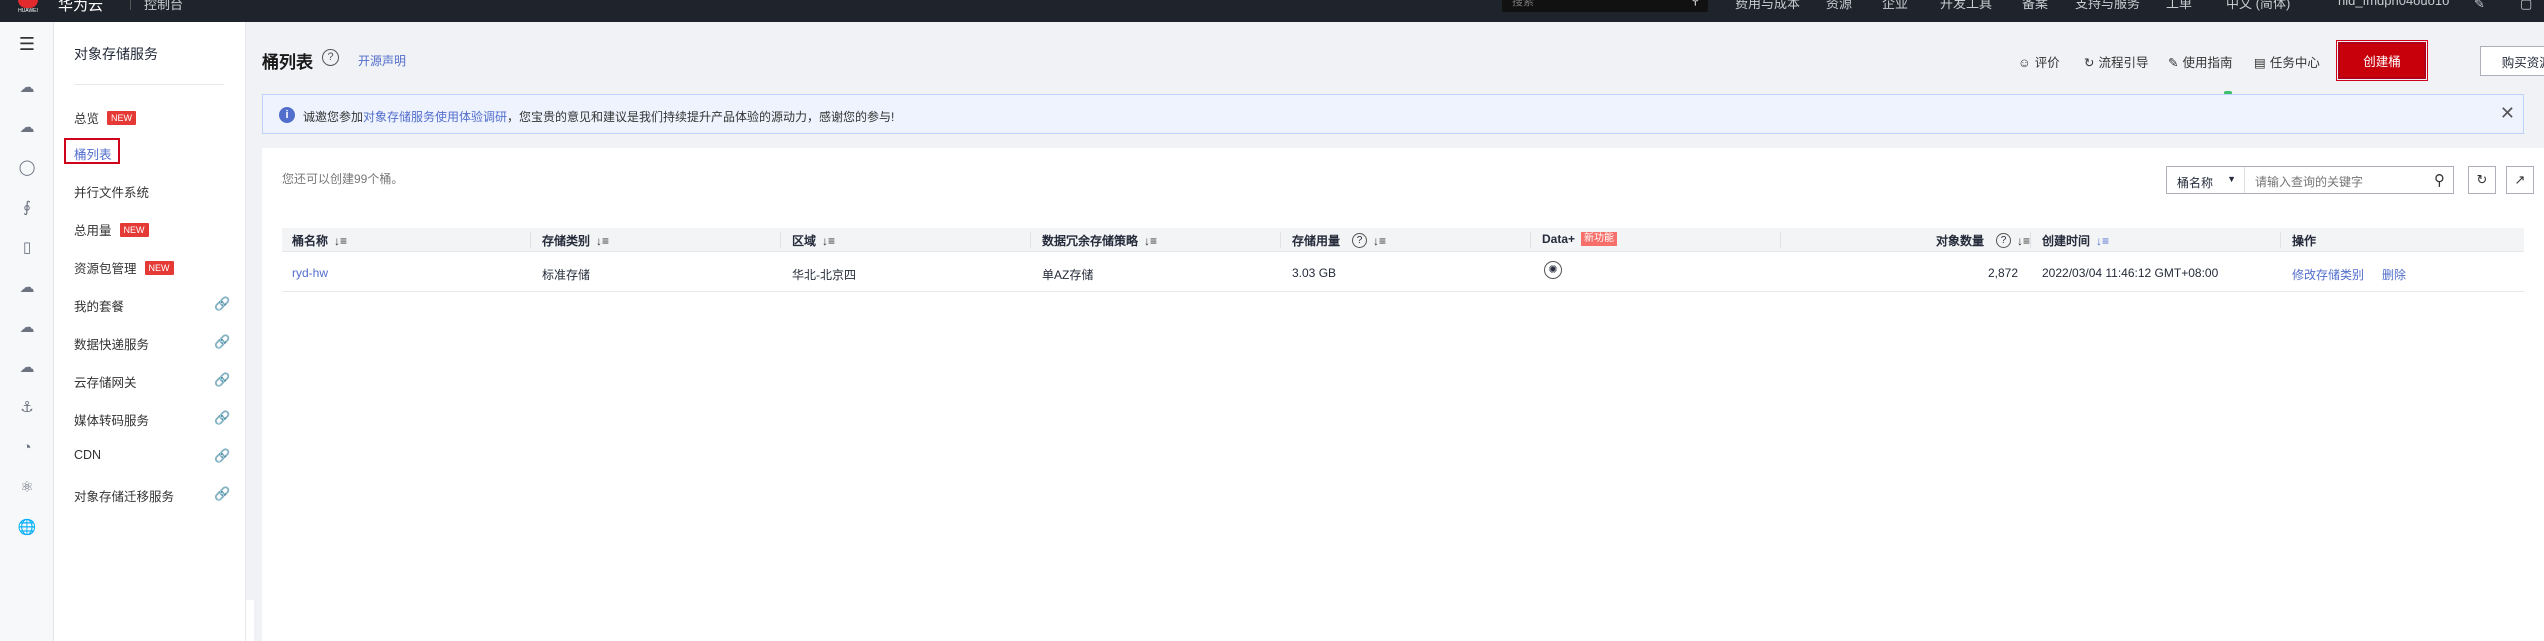  What do you see at coordinates (2035, 6) in the screenshot?
I see `nav-icp: 备案` at bounding box center [2035, 6].